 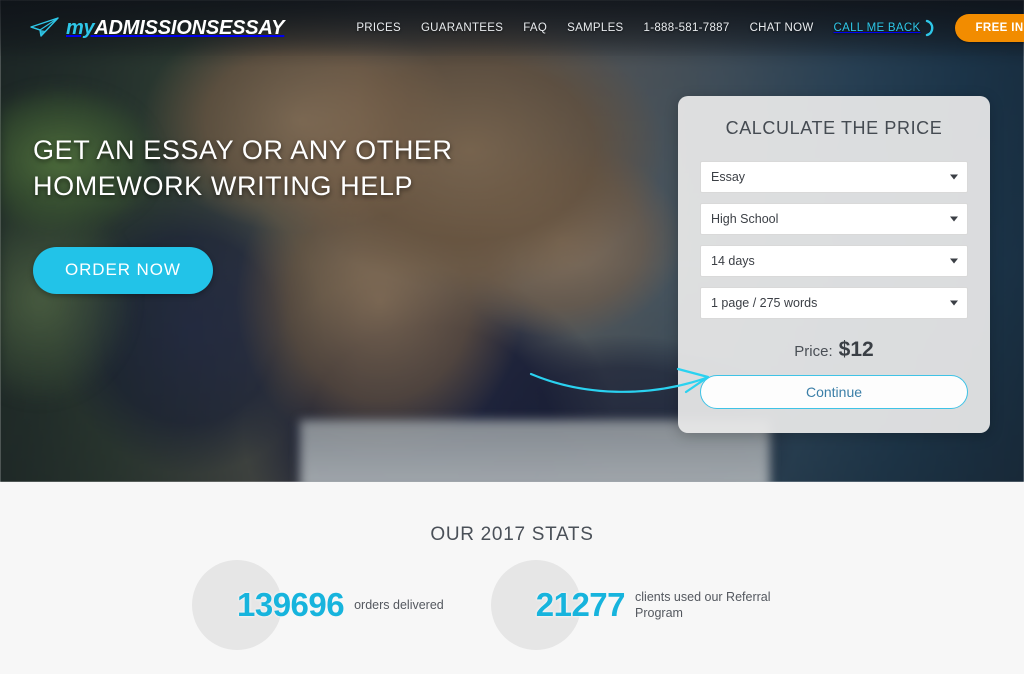 What do you see at coordinates (834, 303) in the screenshot?
I see `pages-select: 1 page / 275 words` at bounding box center [834, 303].